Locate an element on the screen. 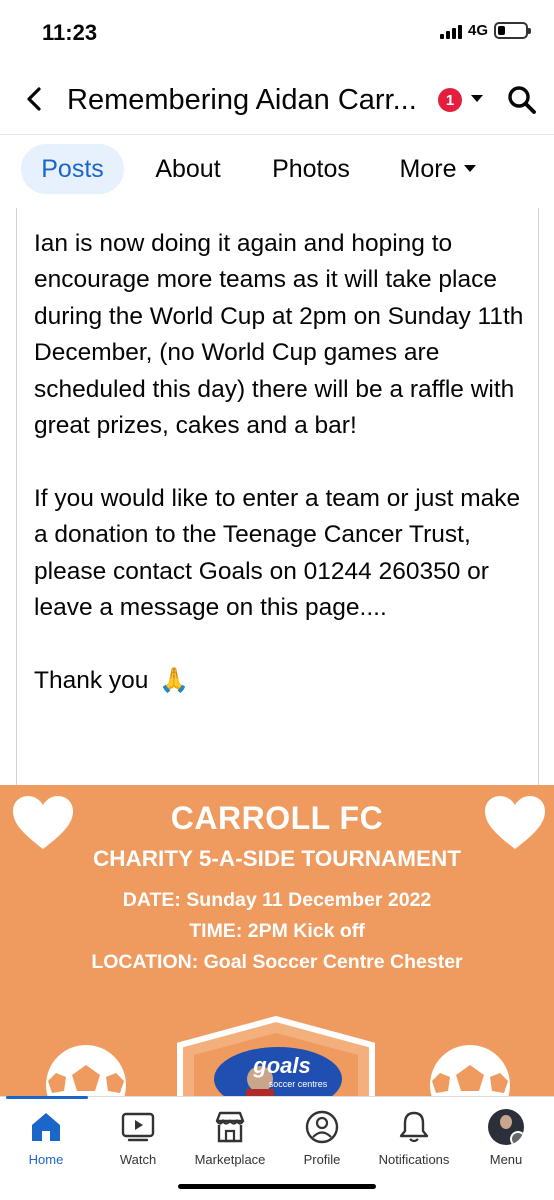 Image resolution: width=554 pixels, height=1200 pixels. battery-icon is located at coordinates (512, 30).